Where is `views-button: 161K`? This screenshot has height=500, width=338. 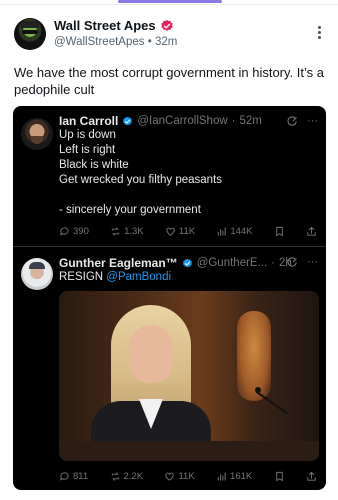
views-button: 161K is located at coordinates (234, 476).